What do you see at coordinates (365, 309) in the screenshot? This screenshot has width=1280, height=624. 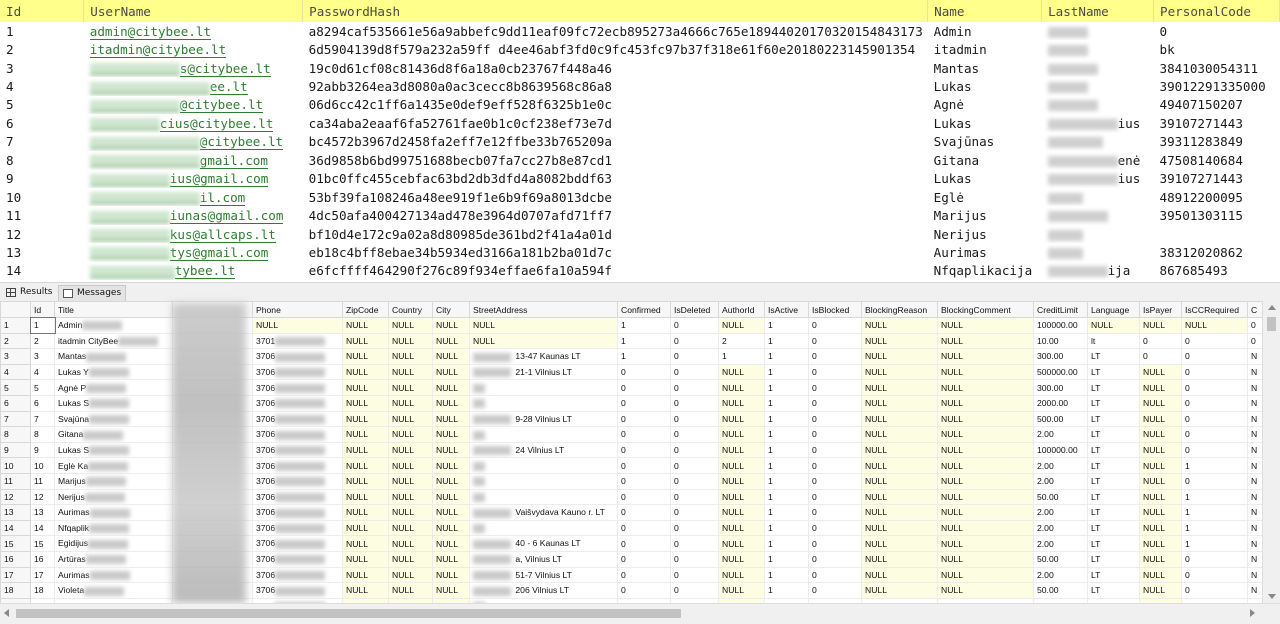 I see `grid-column-header: ZipCode` at bounding box center [365, 309].